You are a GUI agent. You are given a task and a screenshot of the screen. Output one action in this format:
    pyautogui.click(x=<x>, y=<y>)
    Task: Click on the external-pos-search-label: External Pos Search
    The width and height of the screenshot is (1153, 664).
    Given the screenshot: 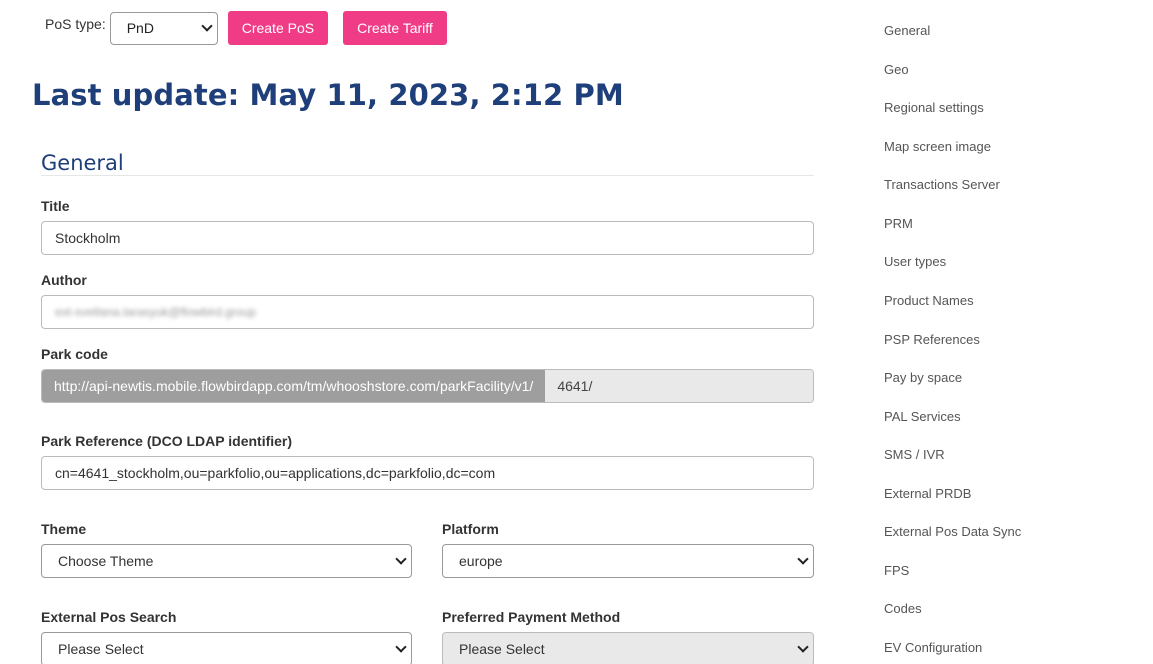 What is the action you would take?
    pyautogui.click(x=109, y=617)
    